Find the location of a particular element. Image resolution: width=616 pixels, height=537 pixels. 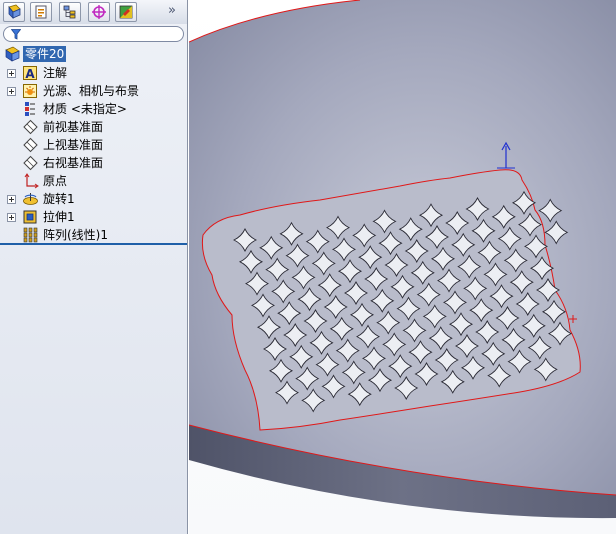

dimxpert-manager-icon is located at coordinates (99, 12).